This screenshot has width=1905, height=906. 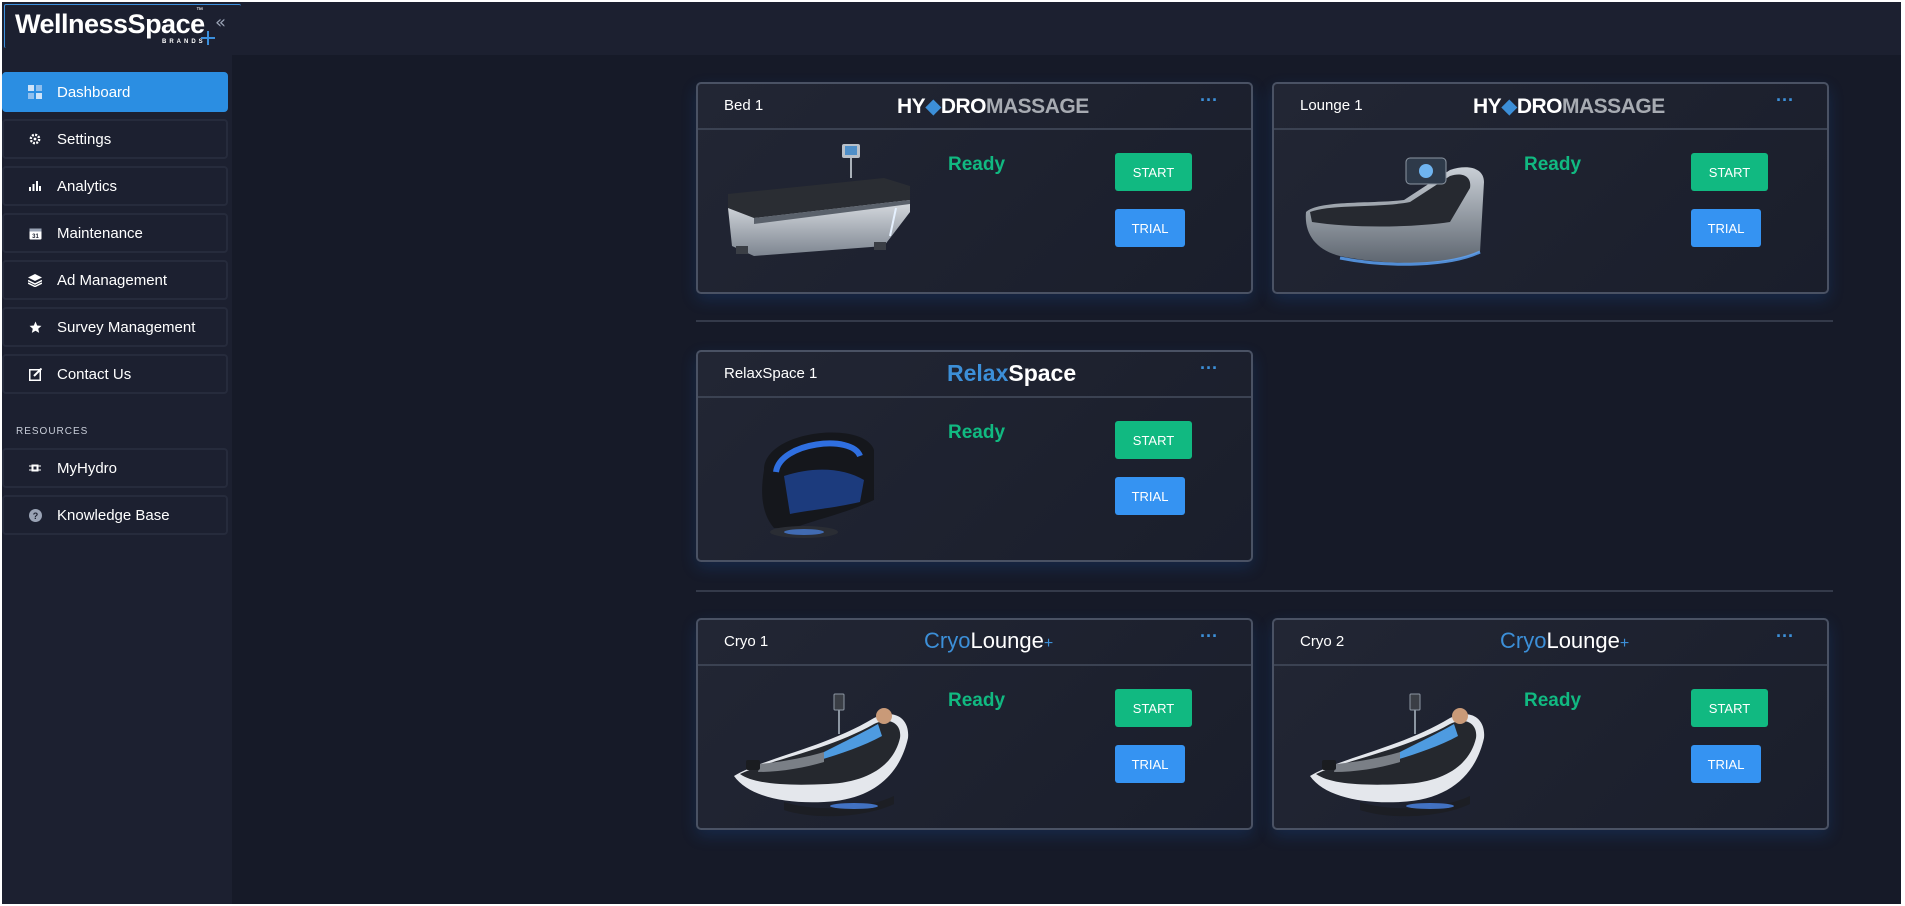 I want to click on device-name: Bed 1, so click(x=744, y=105).